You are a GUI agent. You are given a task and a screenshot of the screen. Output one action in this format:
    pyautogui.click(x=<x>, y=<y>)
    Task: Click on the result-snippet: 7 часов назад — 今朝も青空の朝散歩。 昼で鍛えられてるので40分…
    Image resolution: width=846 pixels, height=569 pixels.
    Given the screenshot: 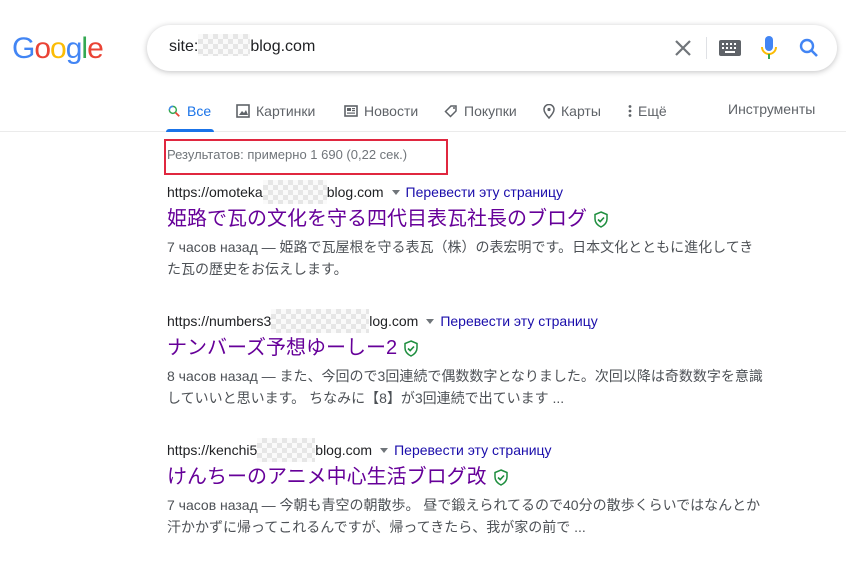 What is the action you would take?
    pyautogui.click(x=464, y=516)
    